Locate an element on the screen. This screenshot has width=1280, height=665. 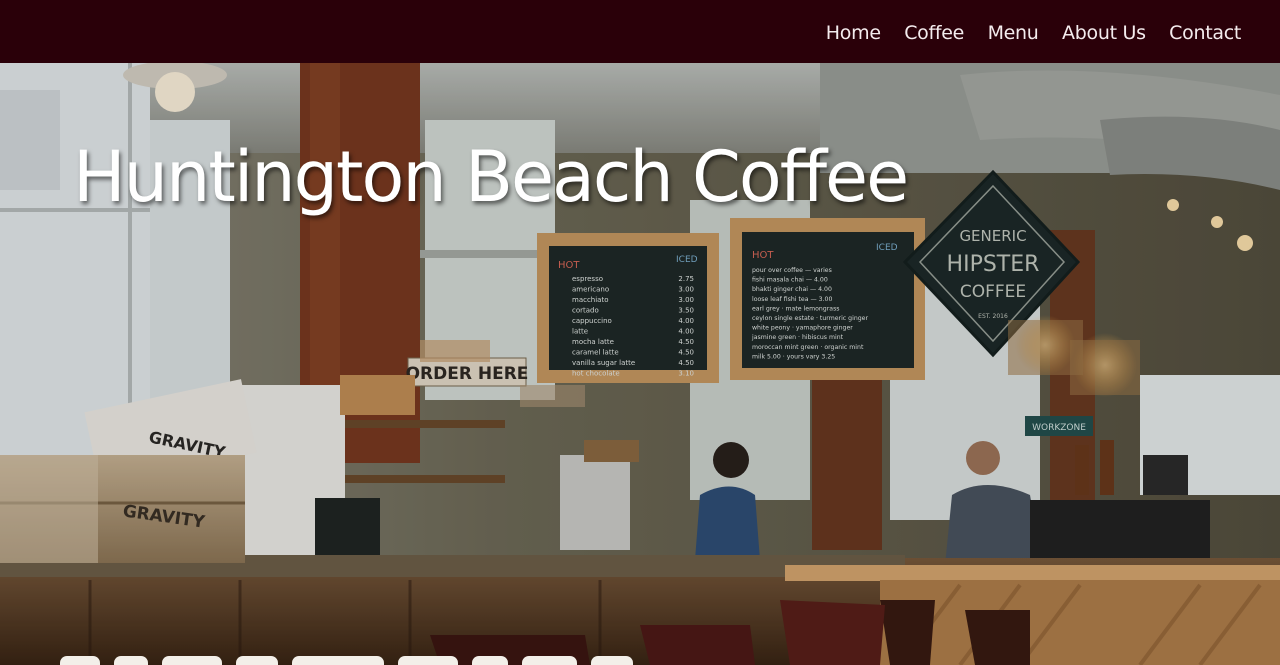
nav-link-coffee: Coffee is located at coordinates (934, 33).